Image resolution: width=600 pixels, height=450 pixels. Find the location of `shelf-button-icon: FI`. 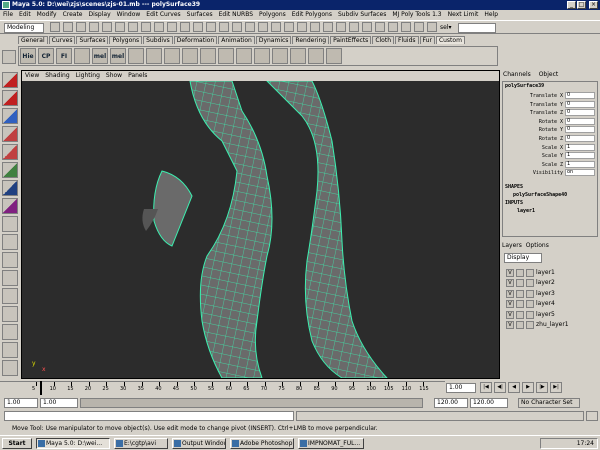

shelf-button-icon: FI is located at coordinates (64, 56).